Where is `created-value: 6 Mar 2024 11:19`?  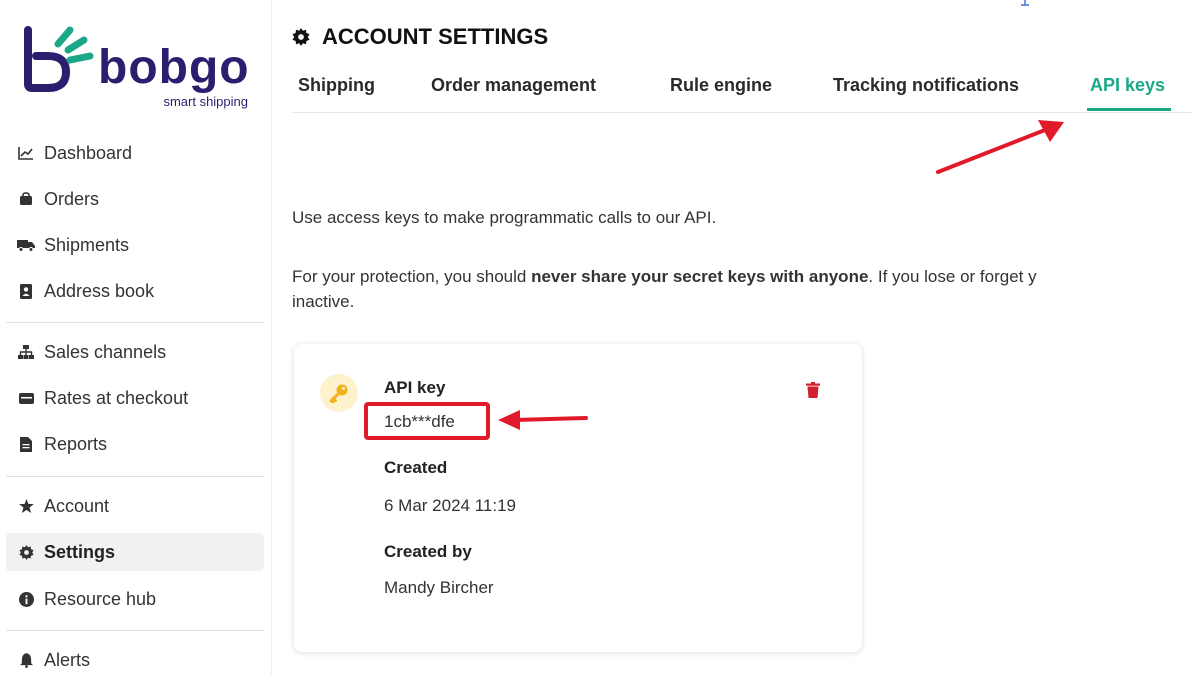
created-value: 6 Mar 2024 11:19 is located at coordinates (450, 505).